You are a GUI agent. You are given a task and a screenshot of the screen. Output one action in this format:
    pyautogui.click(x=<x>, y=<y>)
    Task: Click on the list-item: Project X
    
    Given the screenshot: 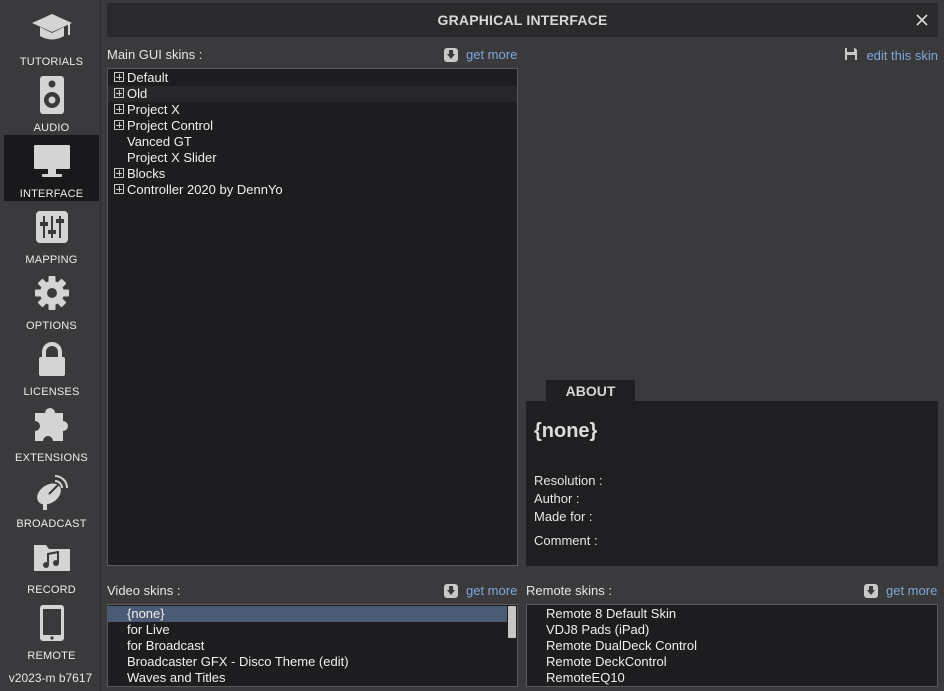 What is the action you would take?
    pyautogui.click(x=312, y=110)
    